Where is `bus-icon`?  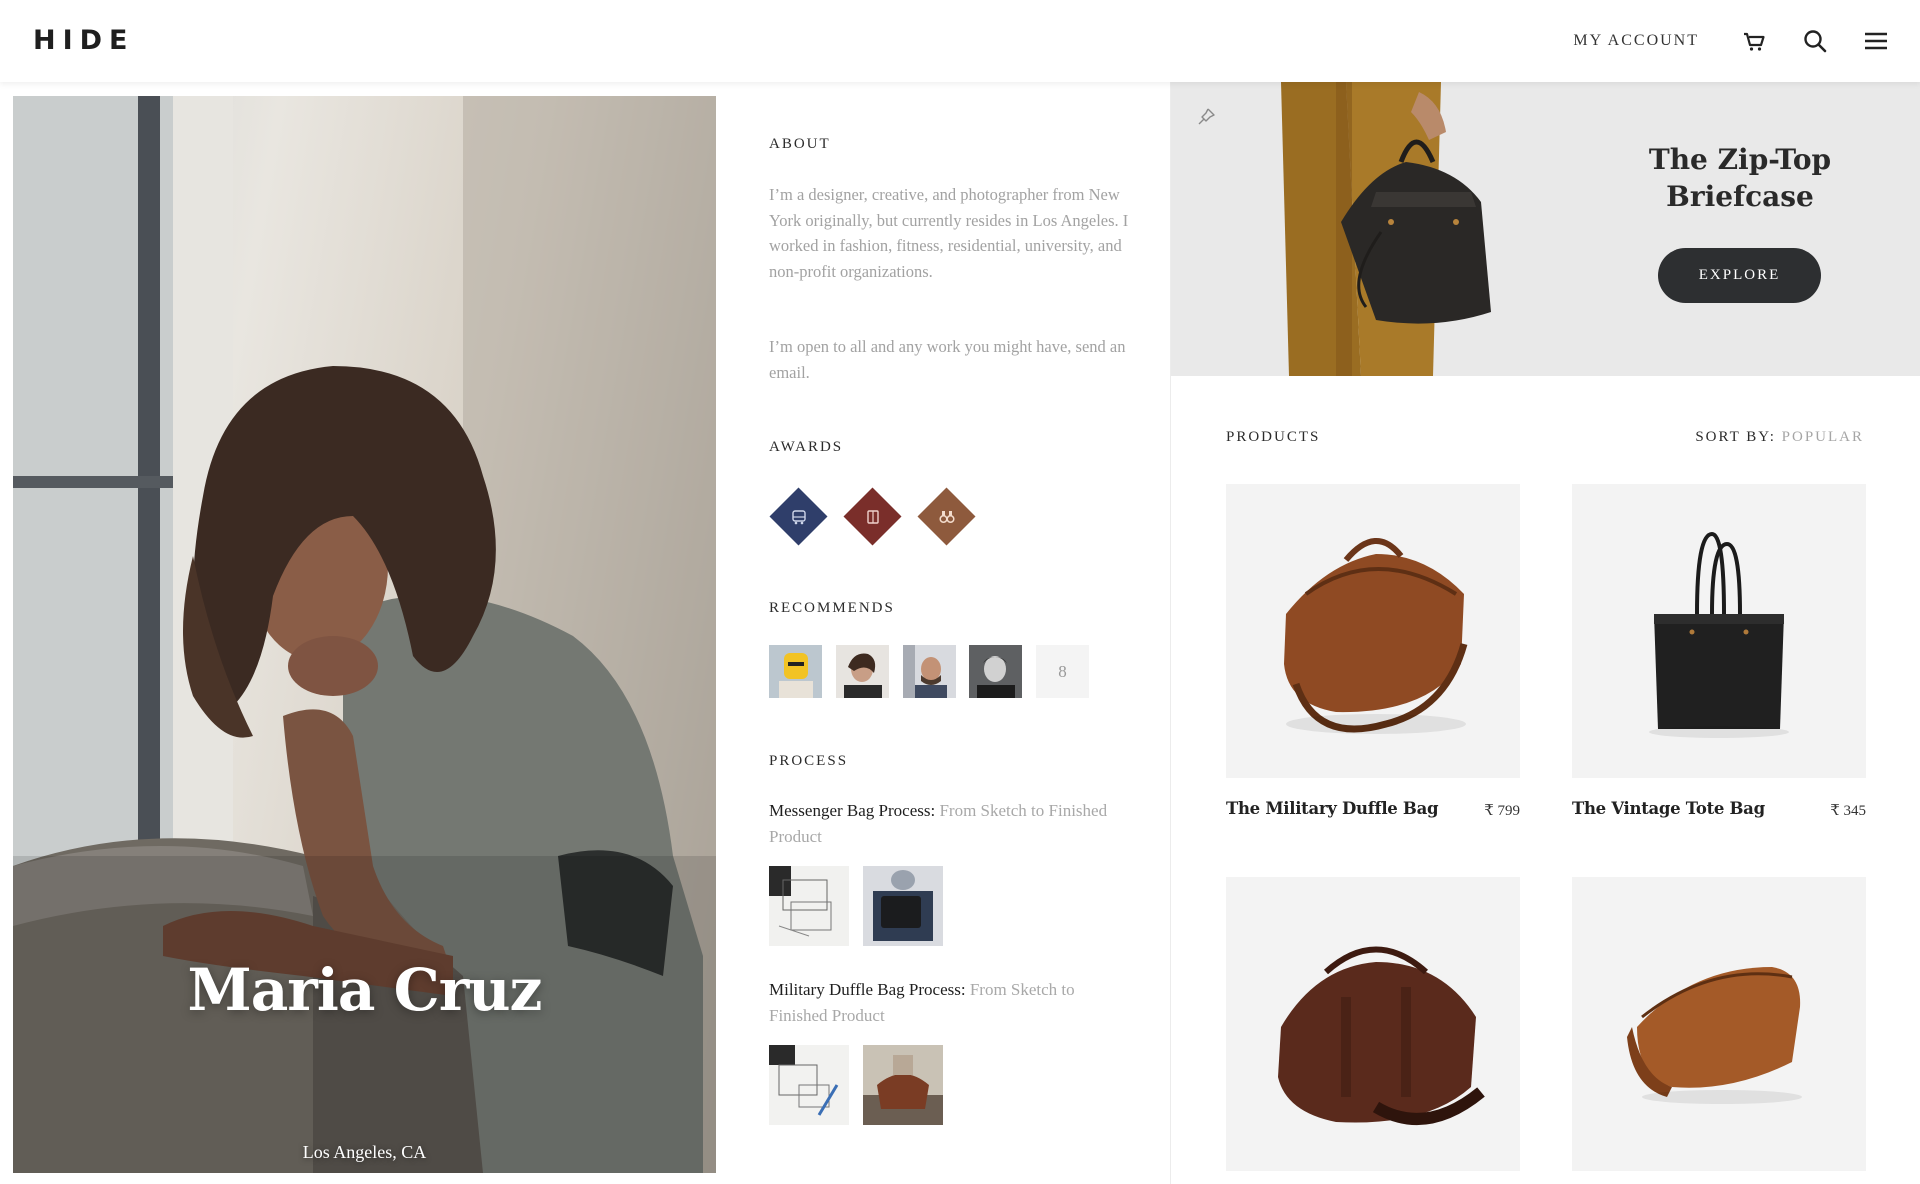
bus-icon is located at coordinates (798, 516).